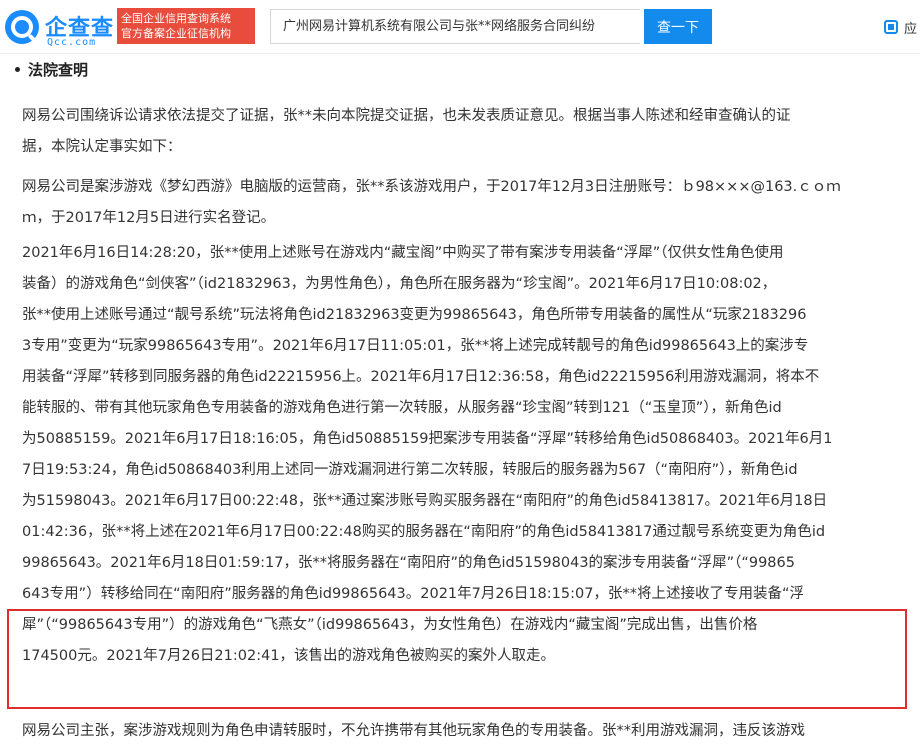 This screenshot has width=920, height=751. What do you see at coordinates (72, 42) in the screenshot?
I see `logo-url: Qcc.com` at bounding box center [72, 42].